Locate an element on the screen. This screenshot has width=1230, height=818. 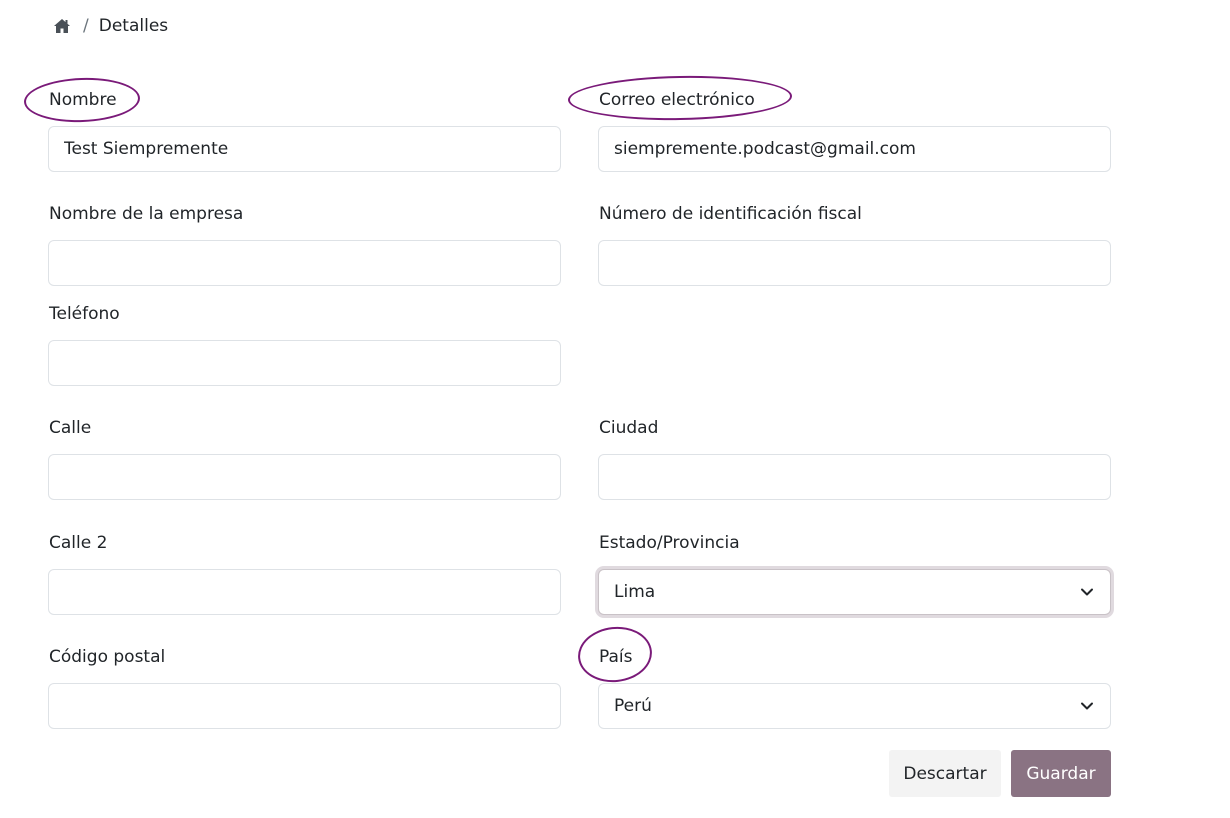
tax-id-input is located at coordinates (854, 263).